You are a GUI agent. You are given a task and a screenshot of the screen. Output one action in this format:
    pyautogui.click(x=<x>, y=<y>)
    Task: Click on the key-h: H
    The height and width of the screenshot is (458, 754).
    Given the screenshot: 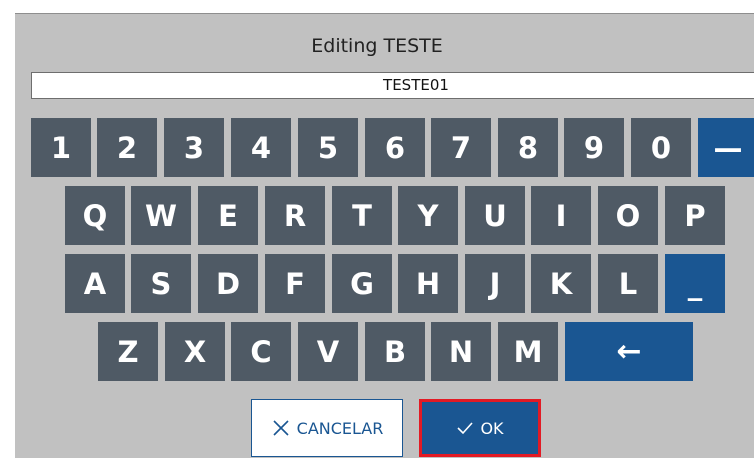 What is the action you would take?
    pyautogui.click(x=428, y=283)
    